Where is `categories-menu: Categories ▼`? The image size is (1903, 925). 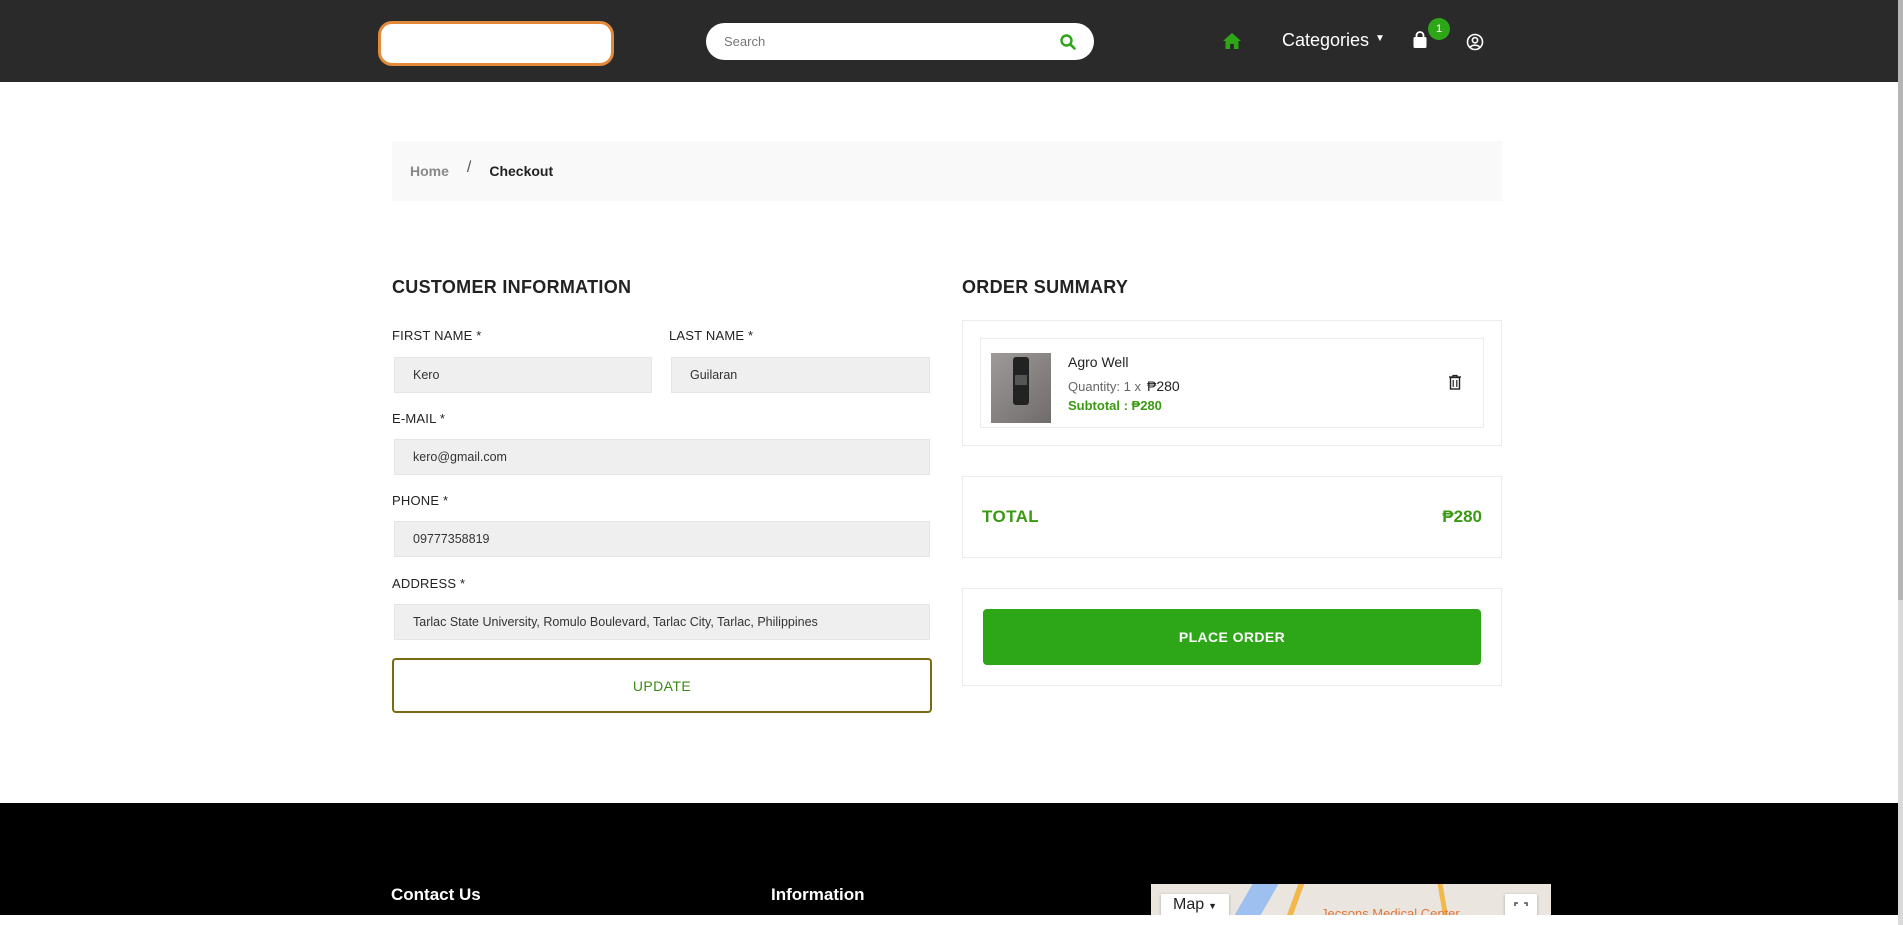 categories-menu: Categories ▼ is located at coordinates (1333, 40).